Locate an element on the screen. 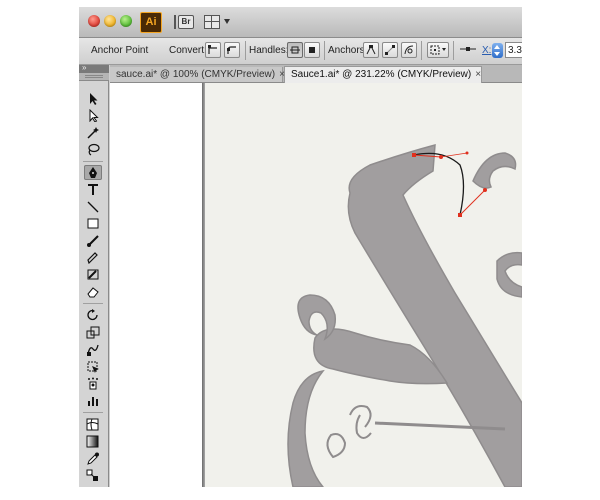 Image resolution: width=600 pixels, height=500 pixels. remove-anchor-button is located at coordinates (371, 50).